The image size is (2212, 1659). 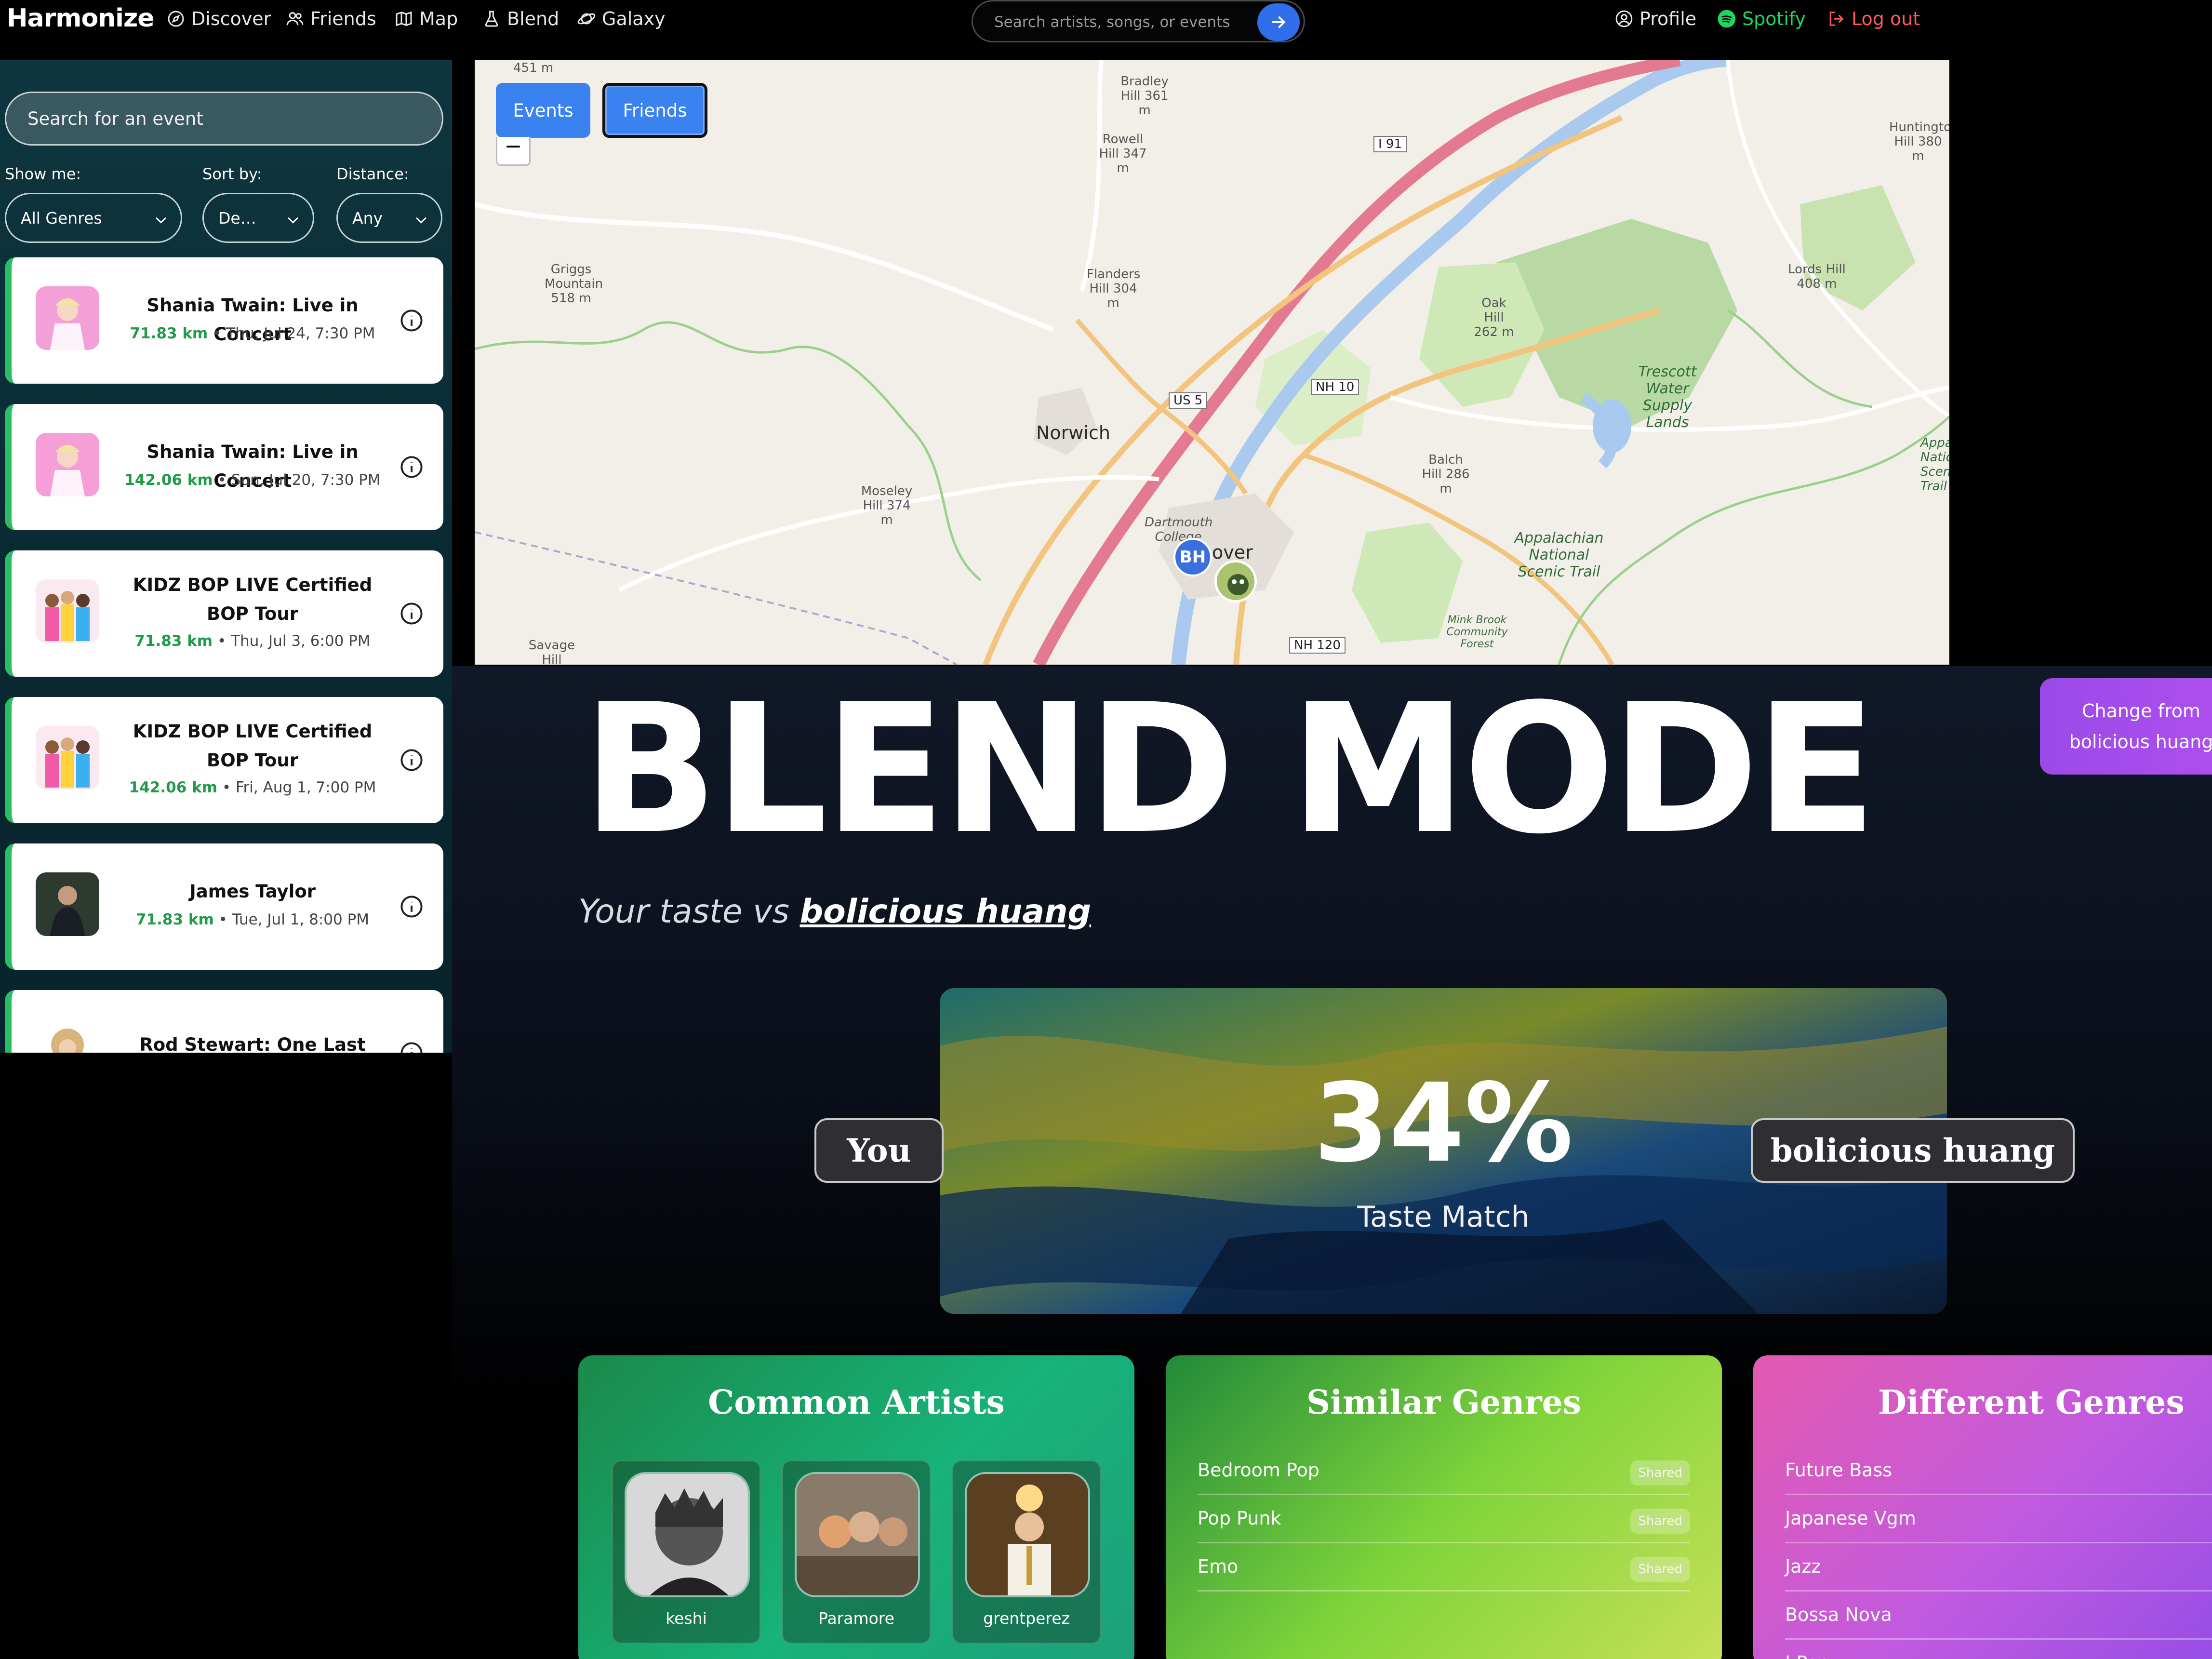 I want to click on artist-name: grentperez, so click(x=1026, y=1618).